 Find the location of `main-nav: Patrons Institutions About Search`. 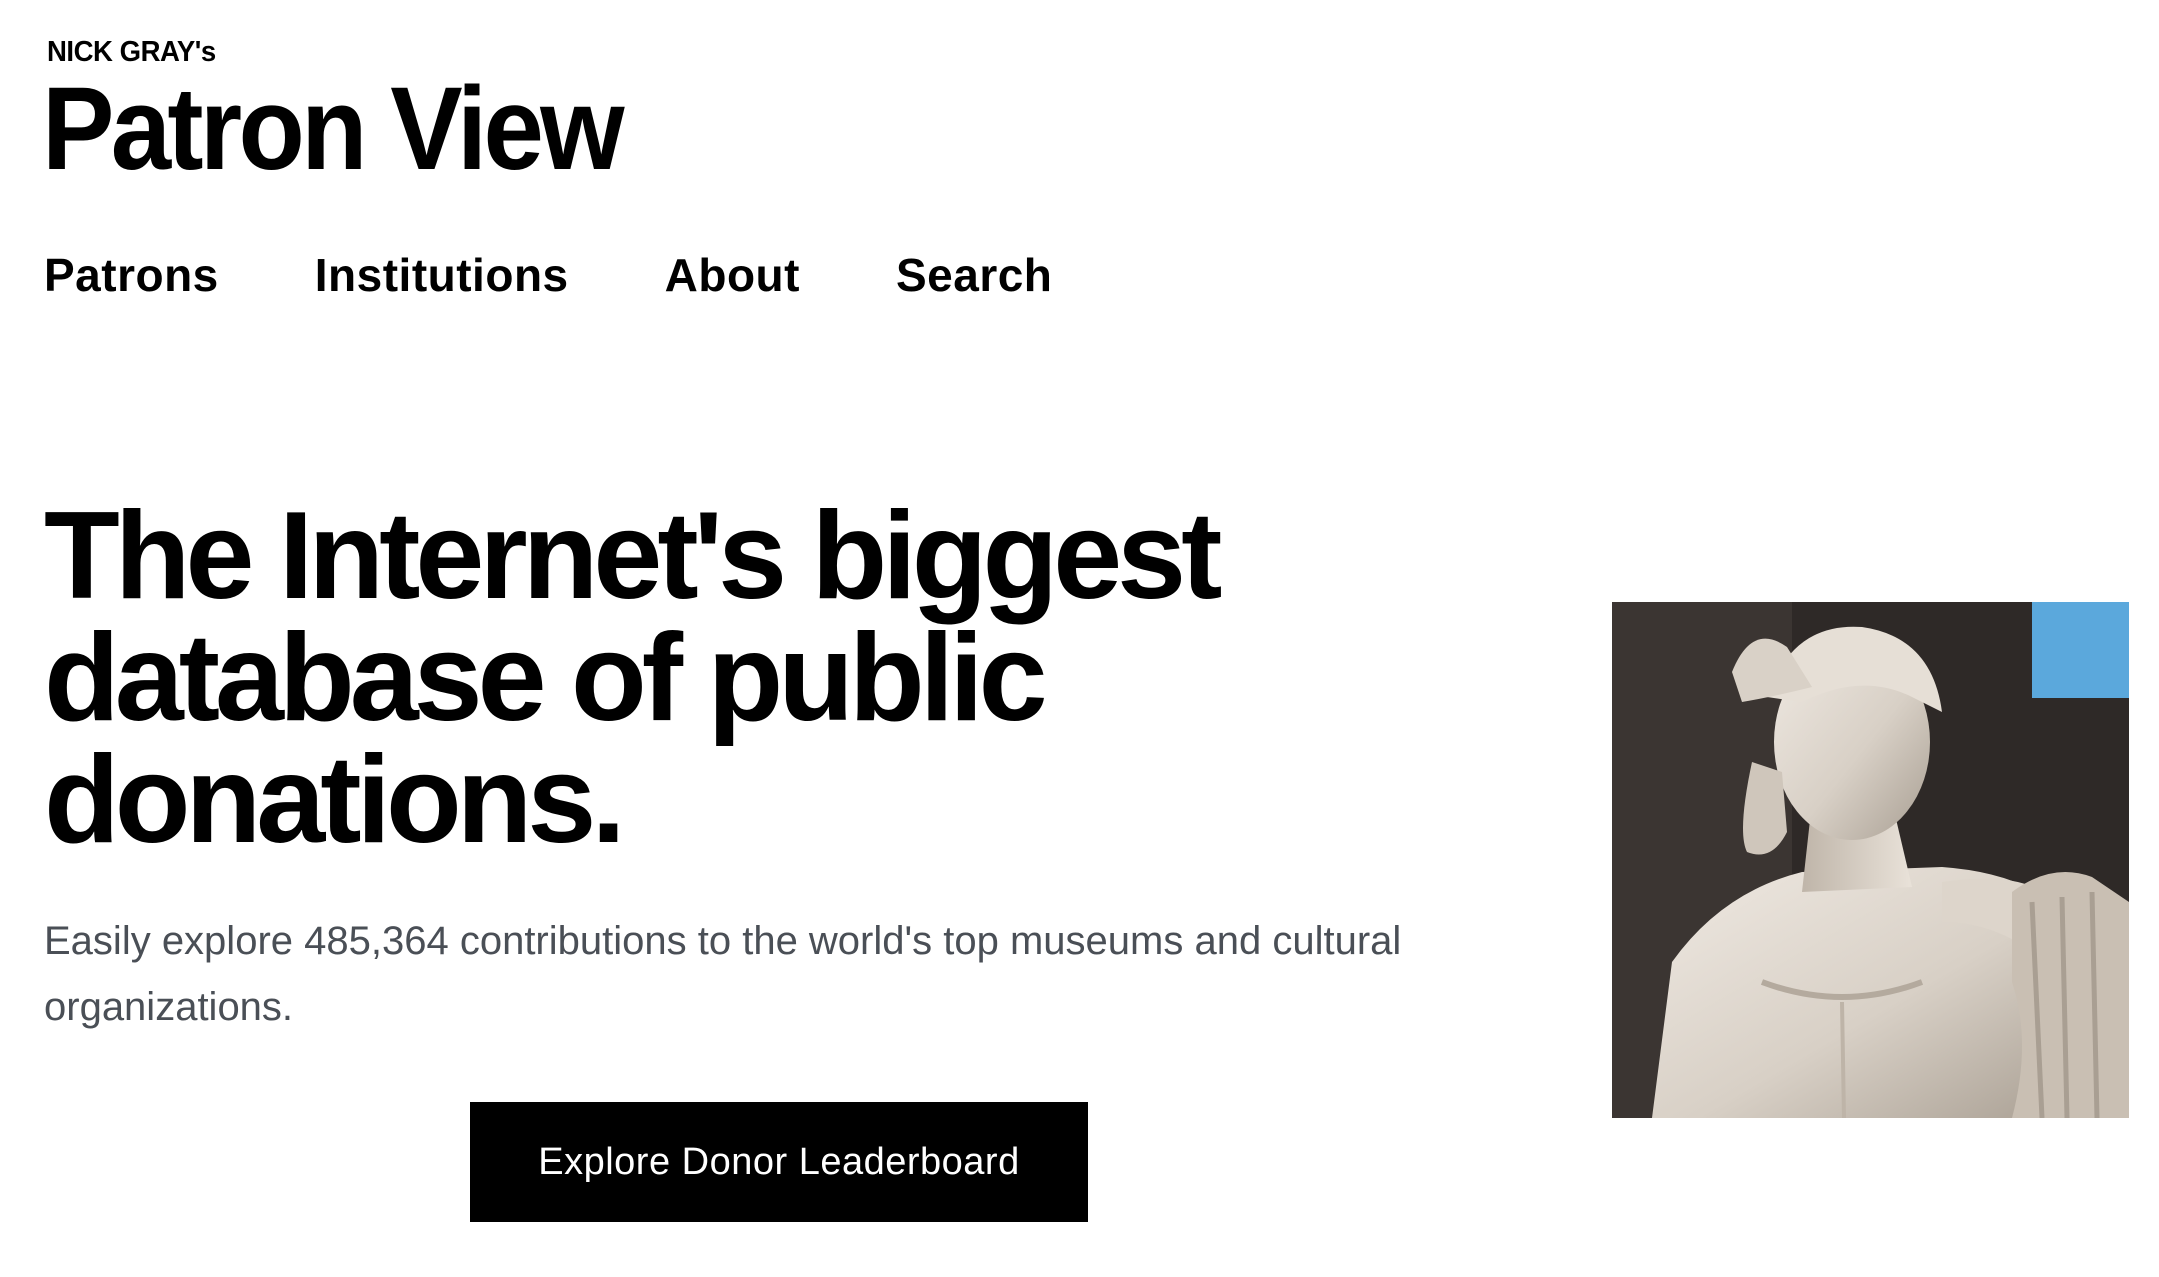

main-nav: Patrons Institutions About Search is located at coordinates (548, 275).